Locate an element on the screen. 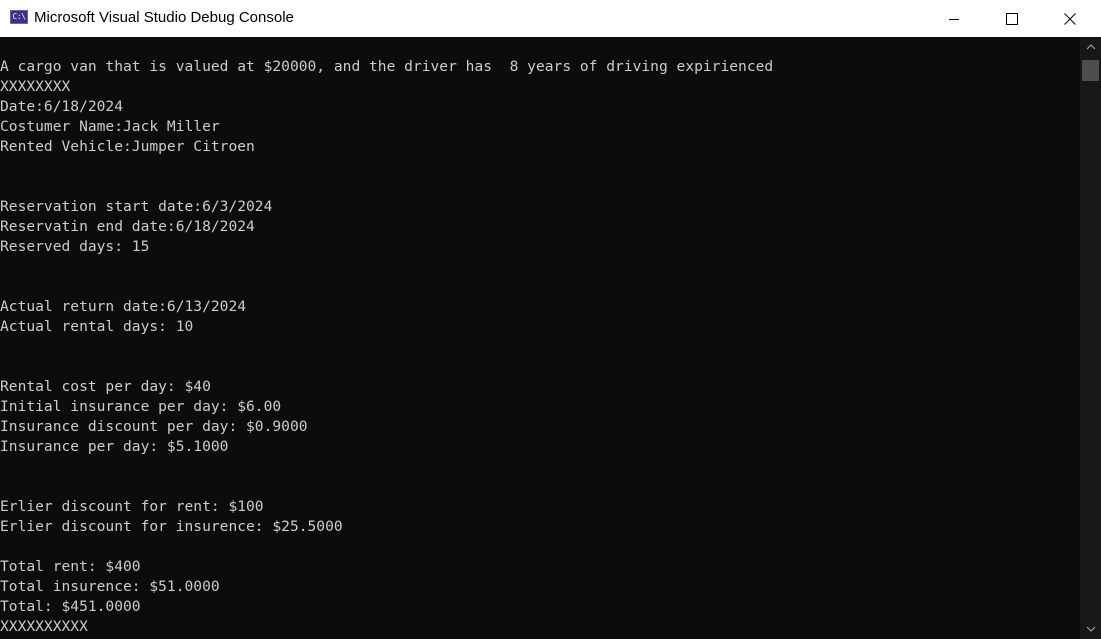  minimize-icon is located at coordinates (954, 19).